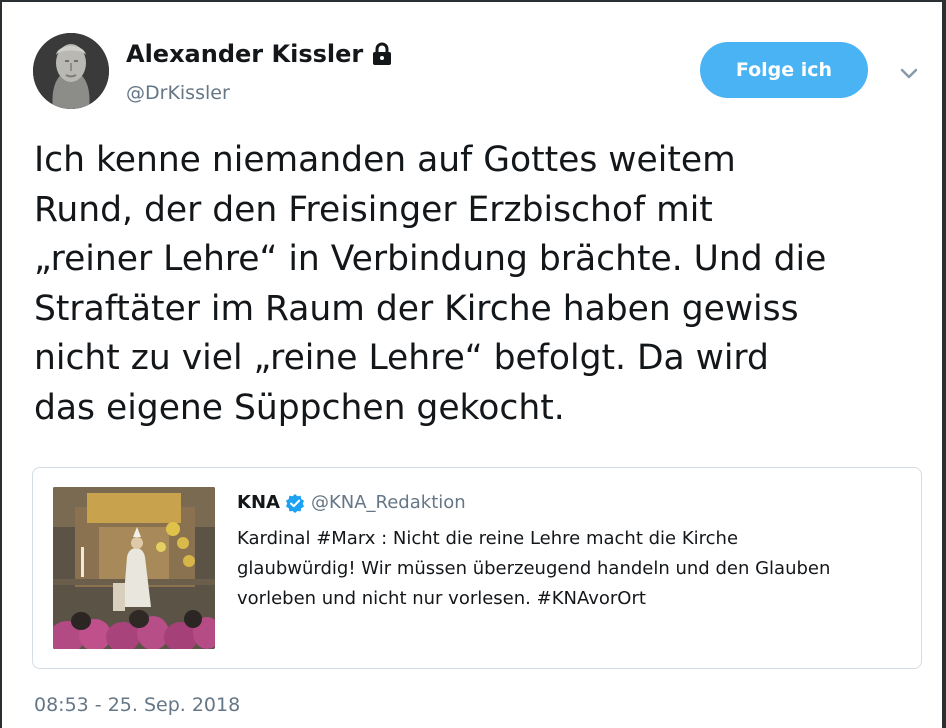  I want to click on tweet-text-line: Rund, der den Freisinger Erzbischof mit, so click(373, 209).